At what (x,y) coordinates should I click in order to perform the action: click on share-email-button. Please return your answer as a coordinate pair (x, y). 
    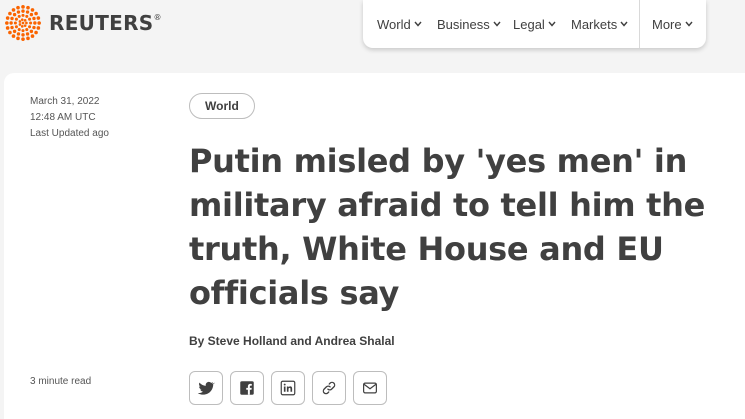
    Looking at the image, I should click on (370, 388).